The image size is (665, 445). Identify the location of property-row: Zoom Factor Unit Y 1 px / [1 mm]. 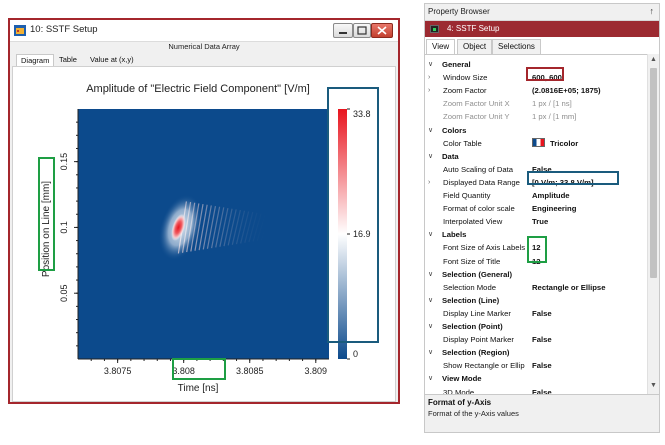
(536, 116).